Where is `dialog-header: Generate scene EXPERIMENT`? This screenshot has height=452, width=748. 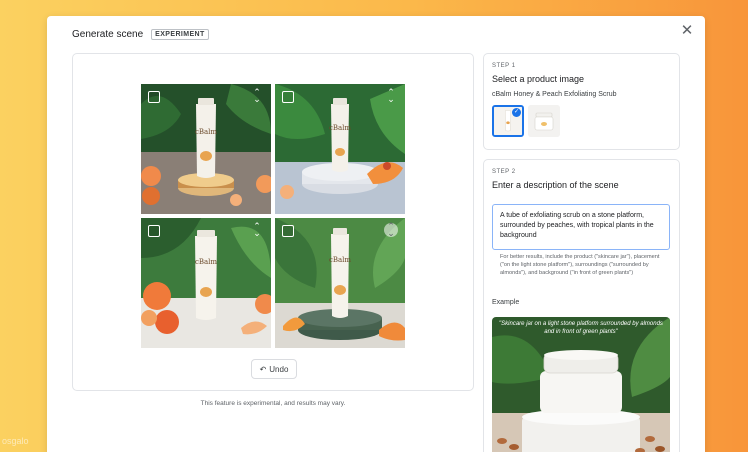 dialog-header: Generate scene EXPERIMENT is located at coordinates (140, 34).